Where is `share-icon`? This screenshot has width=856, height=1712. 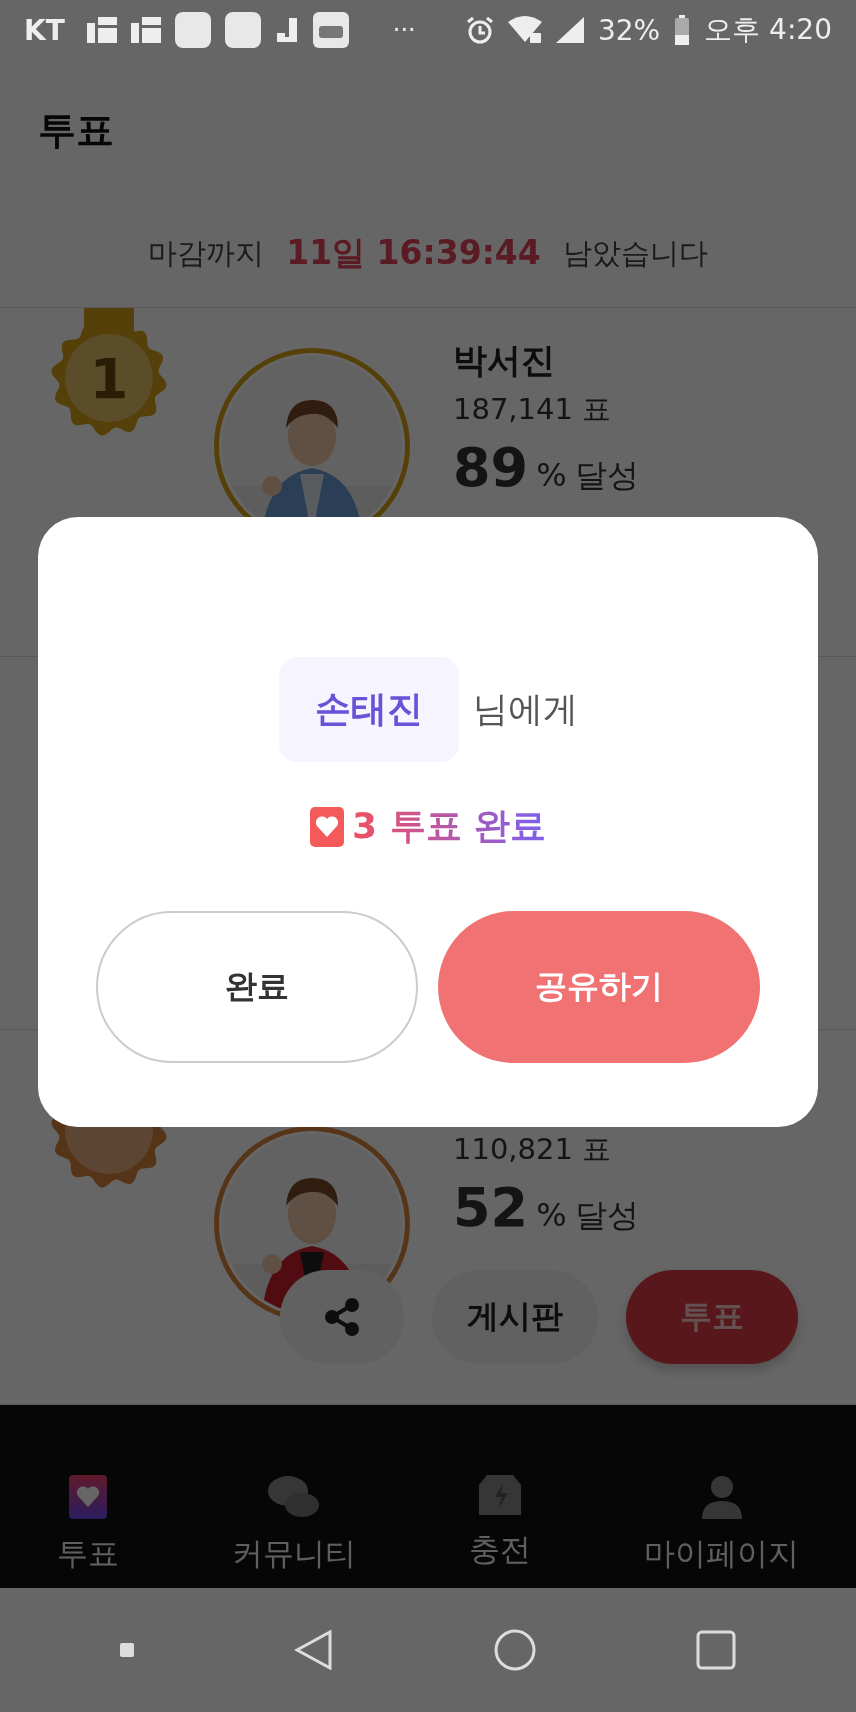 share-icon is located at coordinates (342, 1317).